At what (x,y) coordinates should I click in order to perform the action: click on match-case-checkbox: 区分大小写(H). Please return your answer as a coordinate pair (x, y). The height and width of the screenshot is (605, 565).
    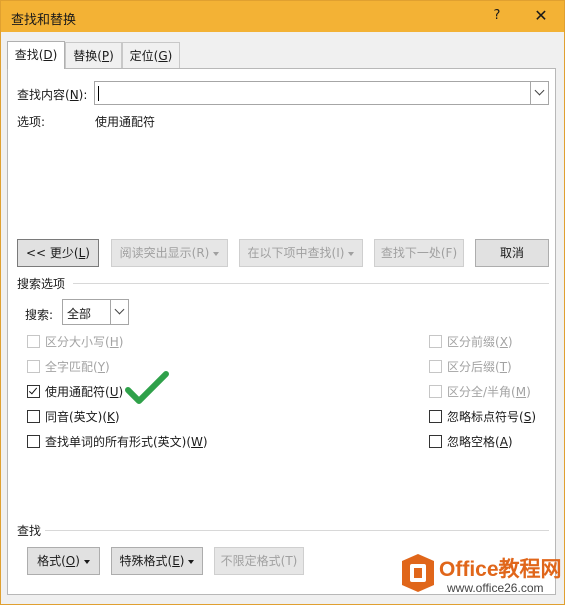
    Looking at the image, I should click on (75, 342).